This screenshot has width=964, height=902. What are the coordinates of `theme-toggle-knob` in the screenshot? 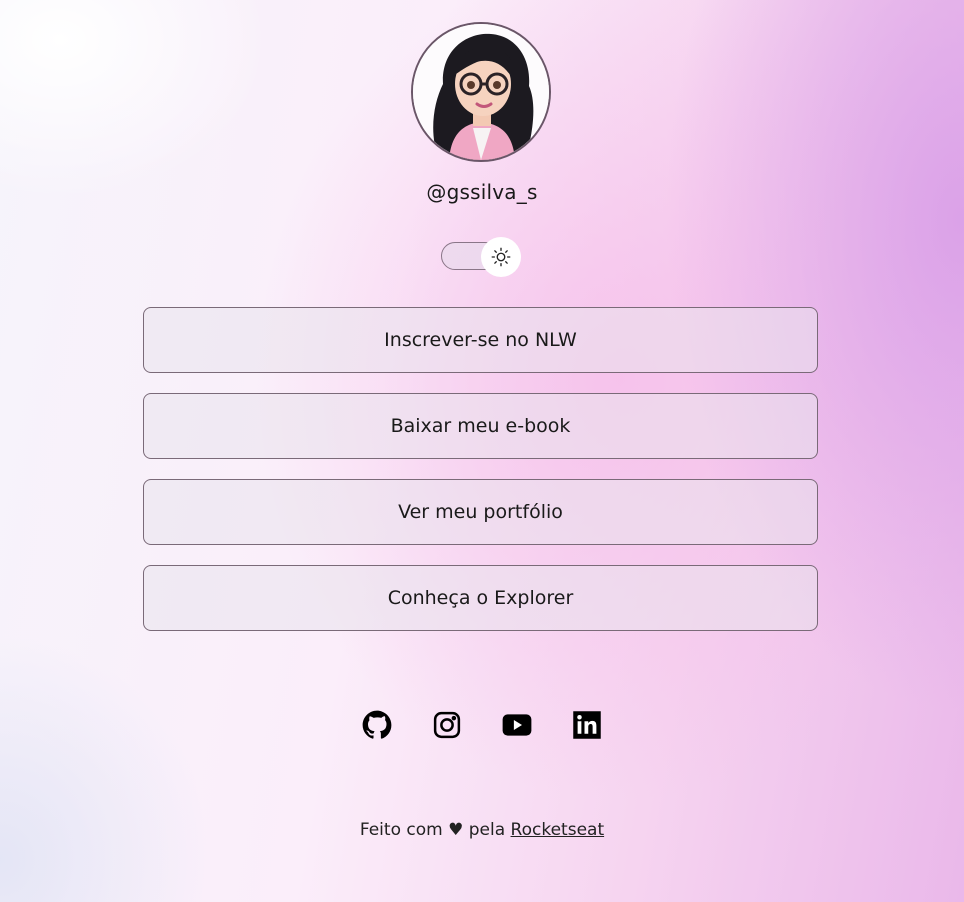 It's located at (501, 257).